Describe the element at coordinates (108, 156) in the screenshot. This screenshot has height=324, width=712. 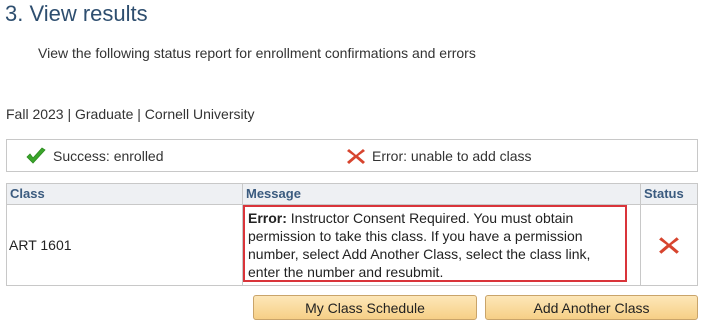
I see `legend-success-label: Success: enrolled` at that location.